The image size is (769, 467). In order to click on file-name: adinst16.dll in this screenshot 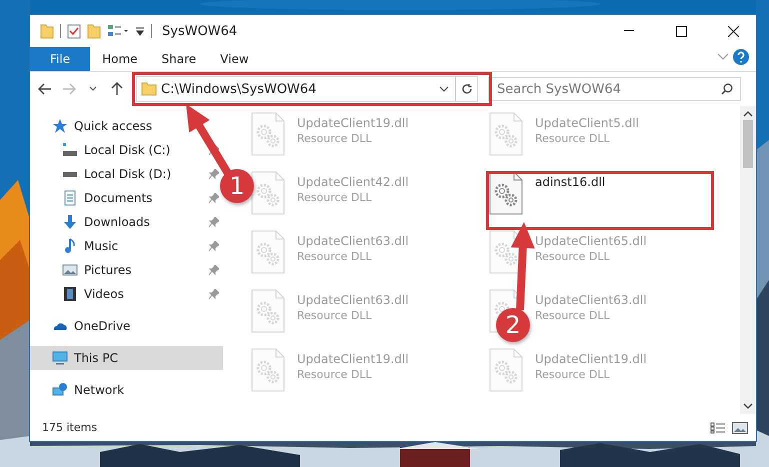, I will do `click(570, 182)`.